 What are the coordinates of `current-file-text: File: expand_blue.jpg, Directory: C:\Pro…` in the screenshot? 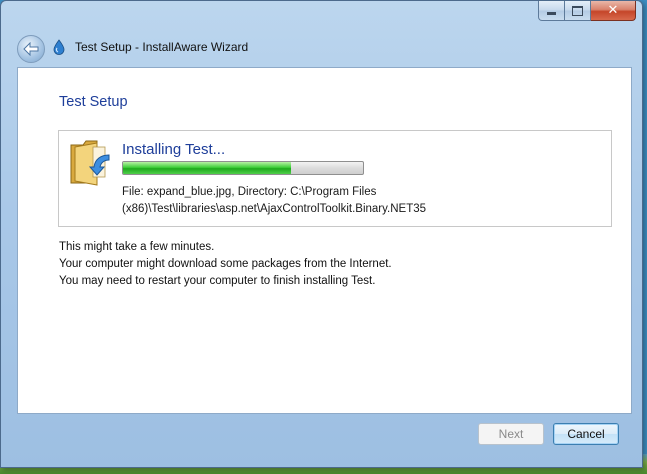 It's located at (362, 201).